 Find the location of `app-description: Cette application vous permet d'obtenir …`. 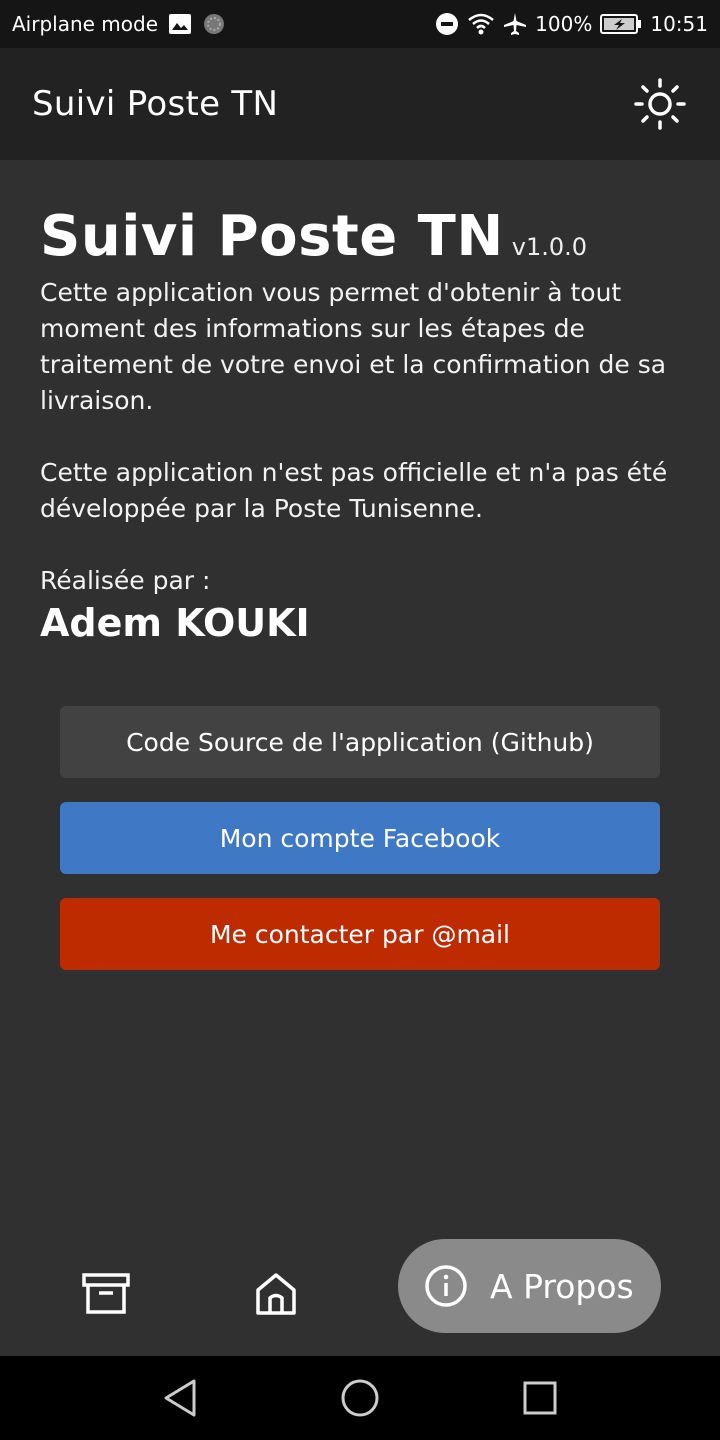

app-description: Cette application vous permet d'obtenir … is located at coordinates (353, 346).